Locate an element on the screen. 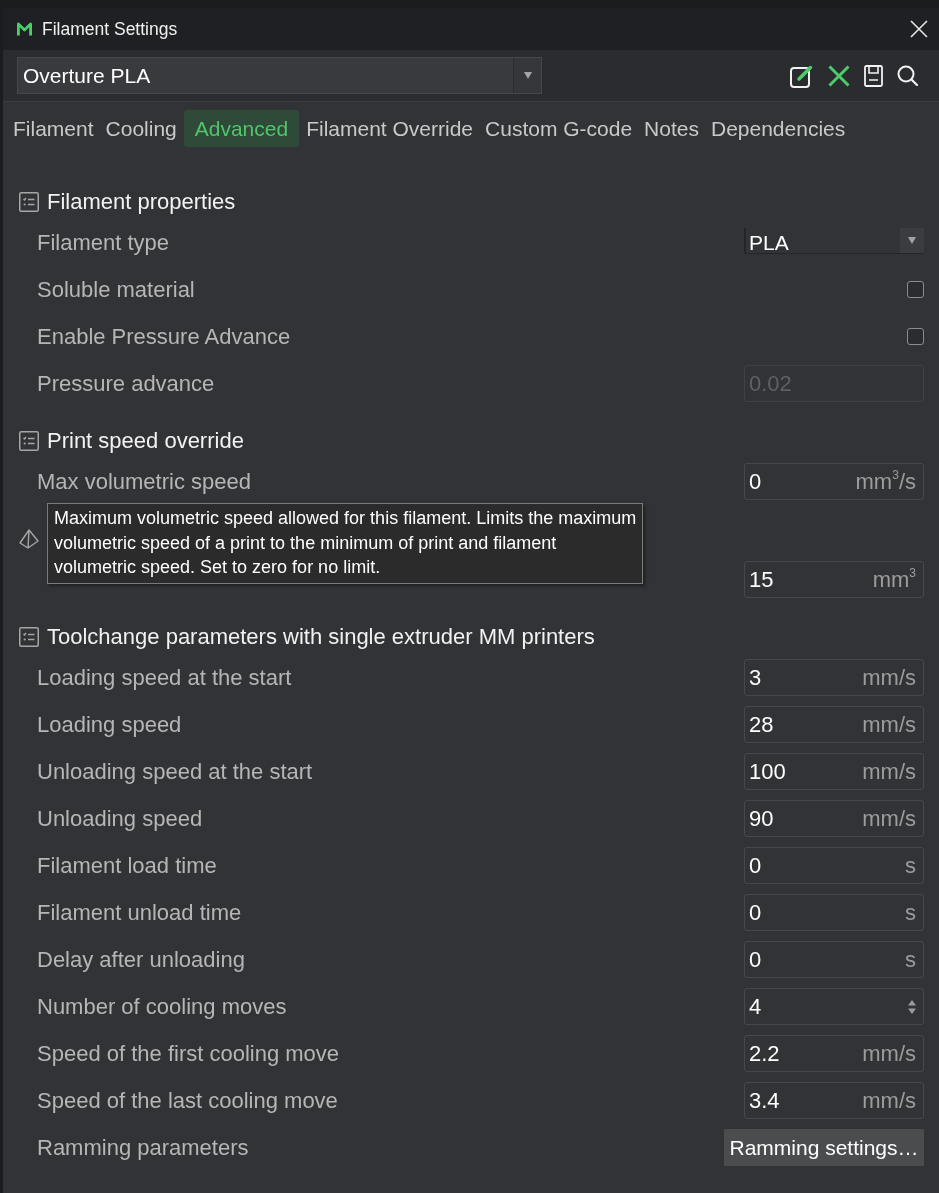 The width and height of the screenshot is (939, 1193). window-title: Filament Settings is located at coordinates (110, 29).